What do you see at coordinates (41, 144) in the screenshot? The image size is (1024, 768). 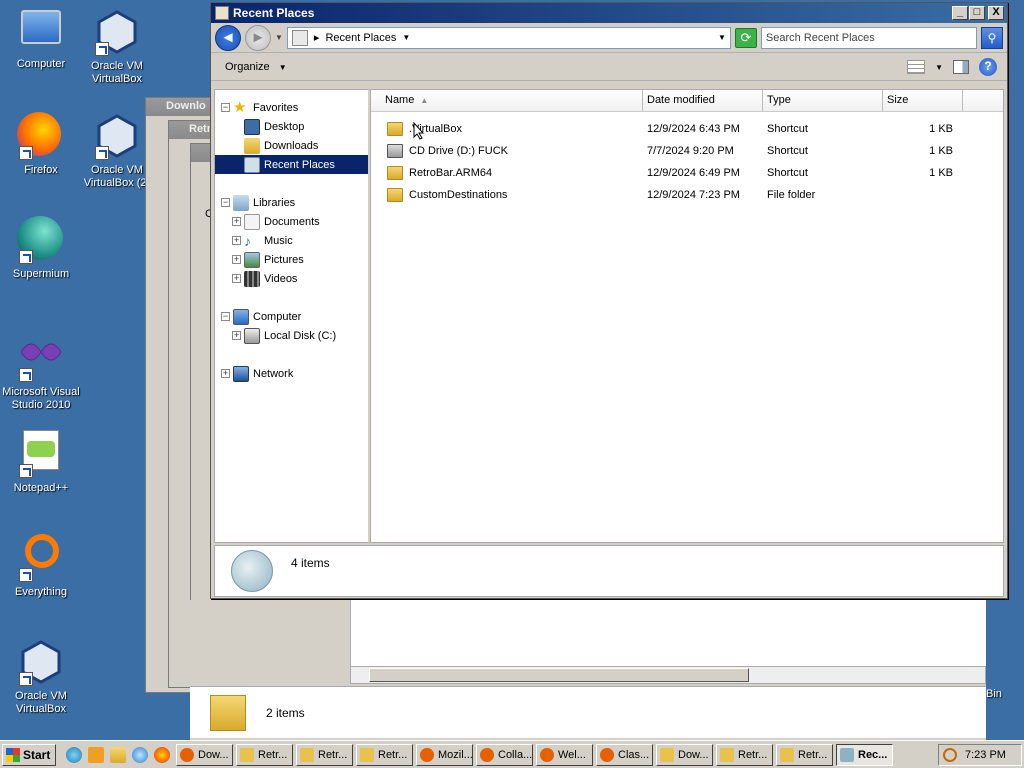 I see `desktop-icon-firefox: Firefox` at bounding box center [41, 144].